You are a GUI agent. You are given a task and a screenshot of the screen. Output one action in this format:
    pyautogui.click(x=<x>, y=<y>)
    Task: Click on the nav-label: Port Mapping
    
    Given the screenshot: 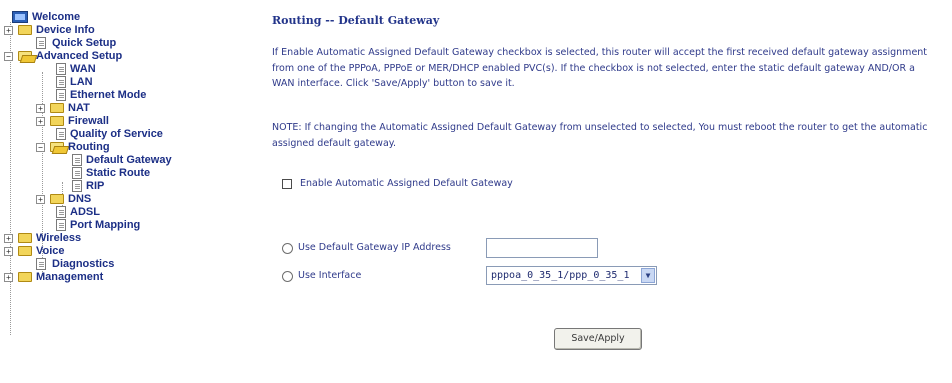 What is the action you would take?
    pyautogui.click(x=105, y=225)
    